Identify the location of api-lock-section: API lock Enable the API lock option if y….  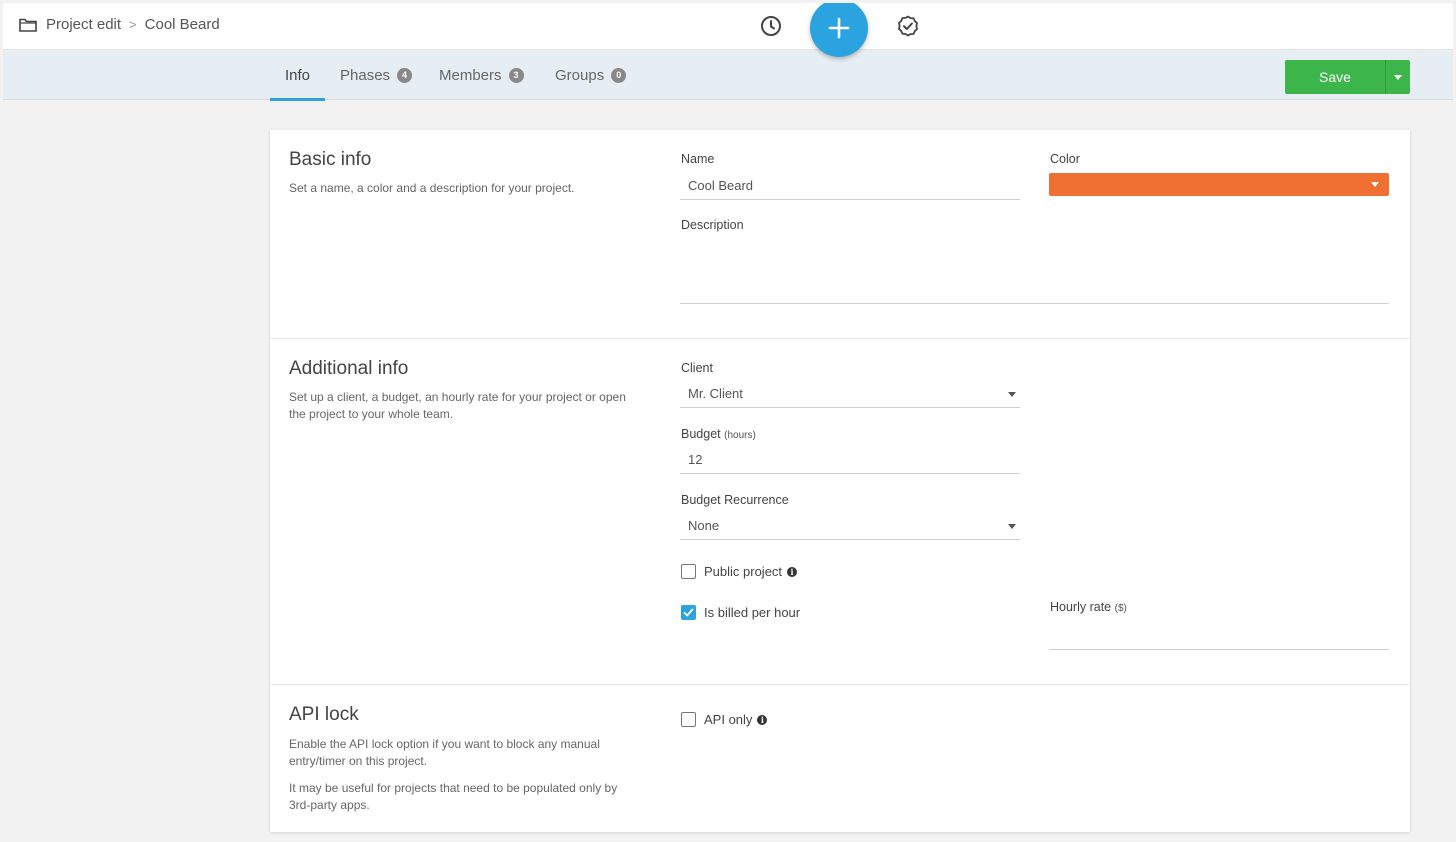
(840, 758).